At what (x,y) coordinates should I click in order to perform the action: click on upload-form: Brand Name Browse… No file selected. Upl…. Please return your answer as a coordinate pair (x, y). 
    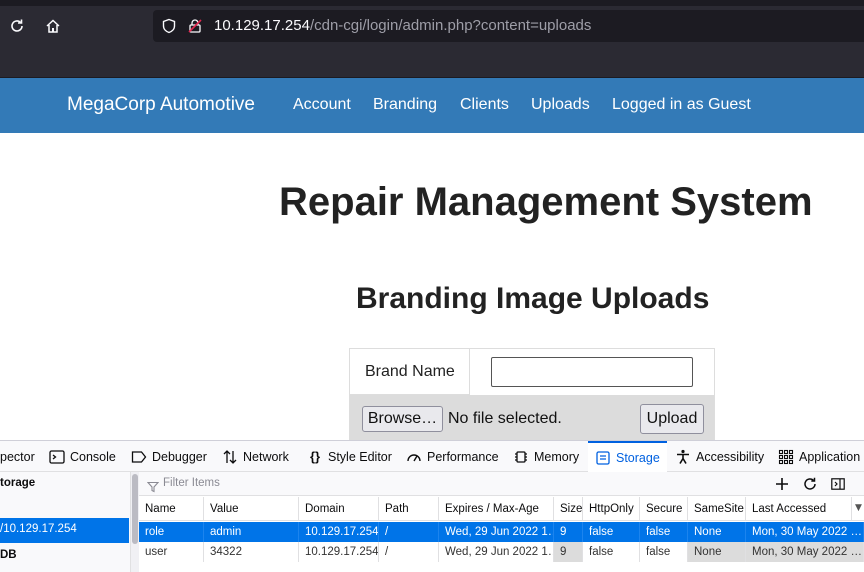
    Looking at the image, I should click on (532, 394).